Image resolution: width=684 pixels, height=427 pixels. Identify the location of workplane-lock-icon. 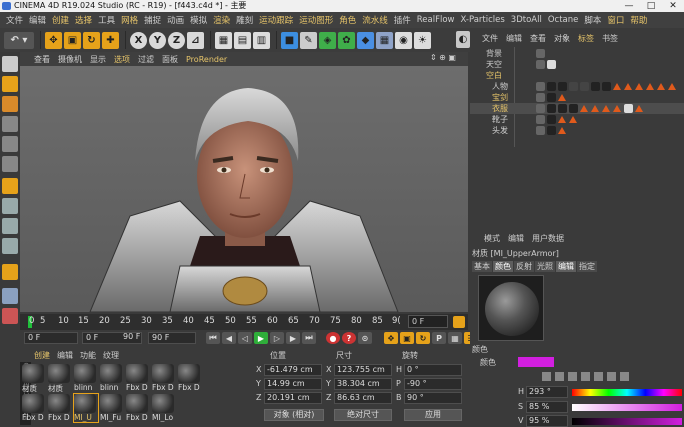
(10, 296).